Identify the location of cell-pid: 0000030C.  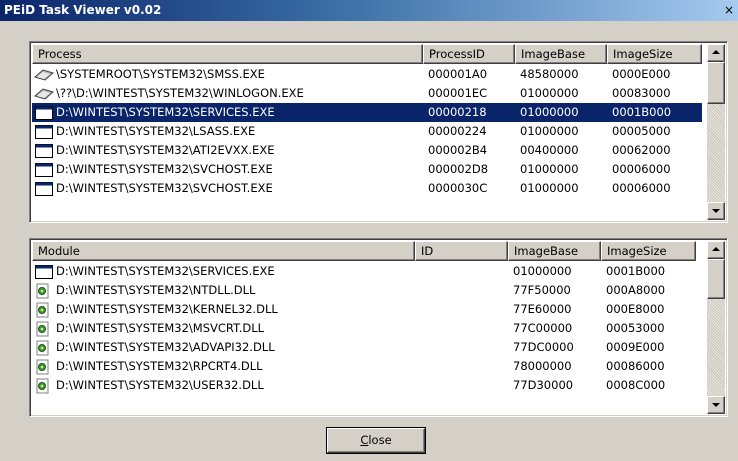
(458, 188).